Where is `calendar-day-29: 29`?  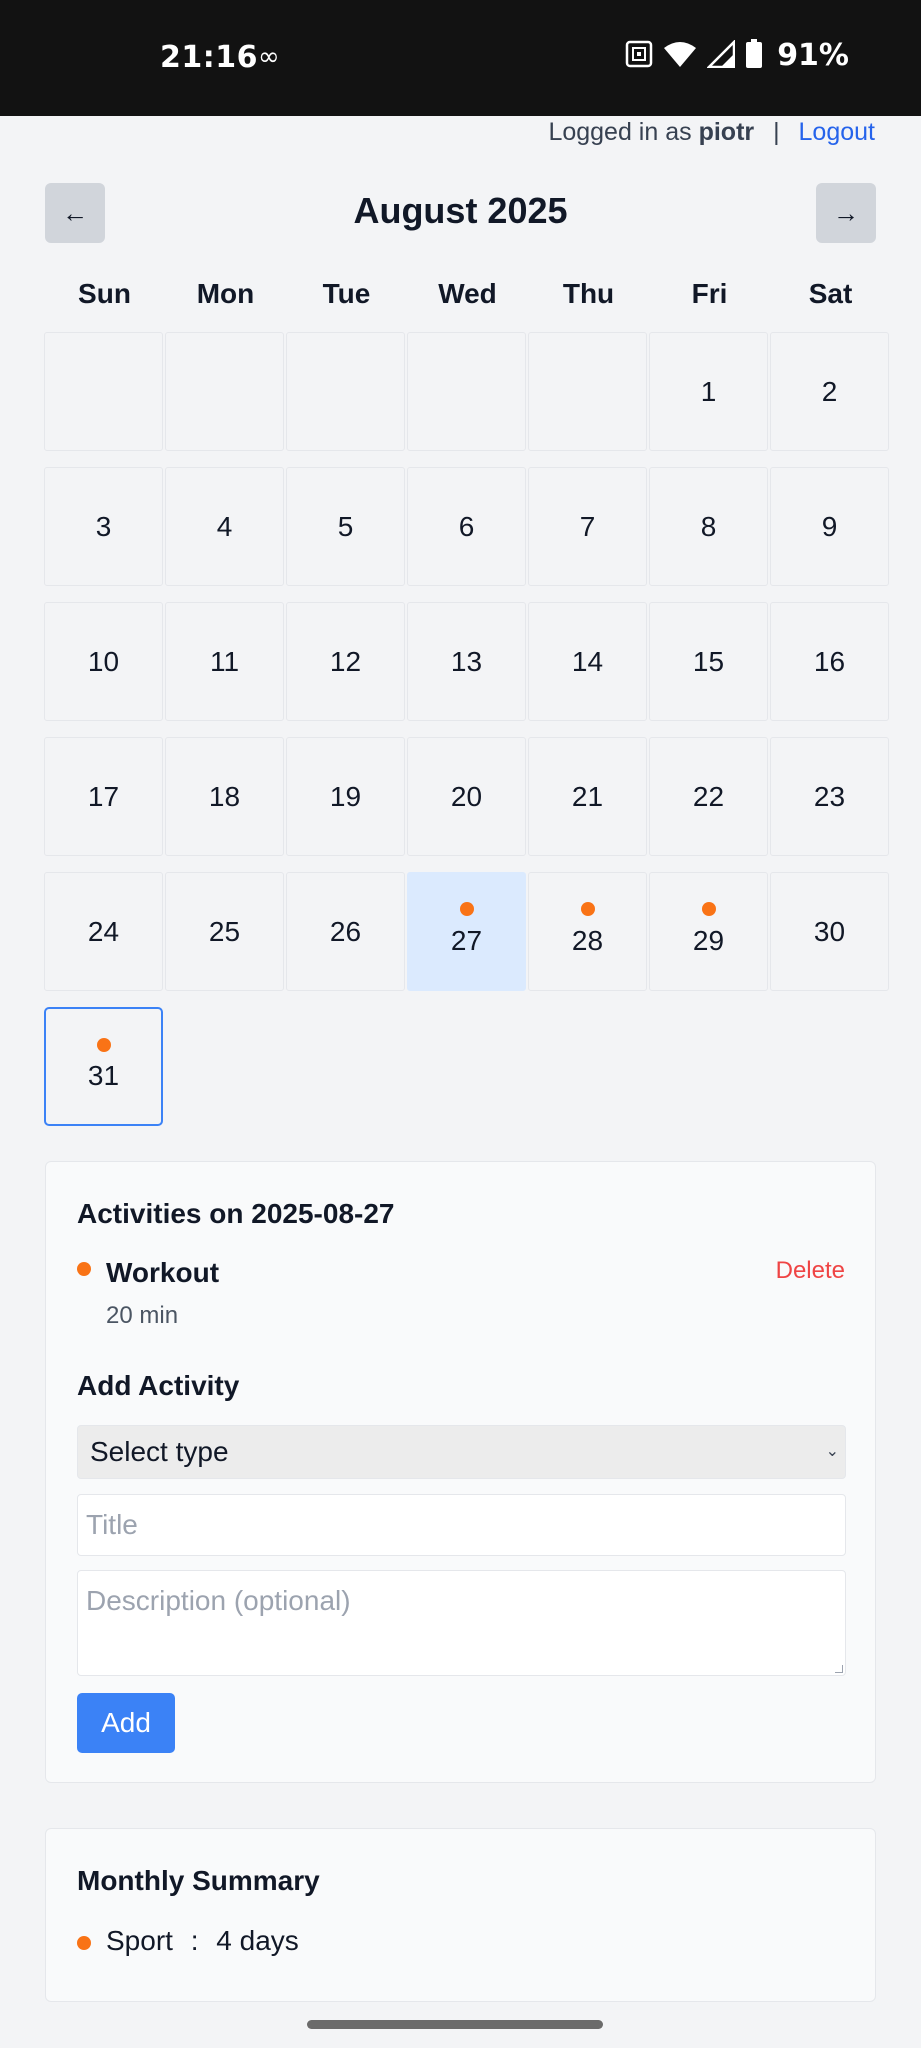 calendar-day-29: 29 is located at coordinates (708, 931).